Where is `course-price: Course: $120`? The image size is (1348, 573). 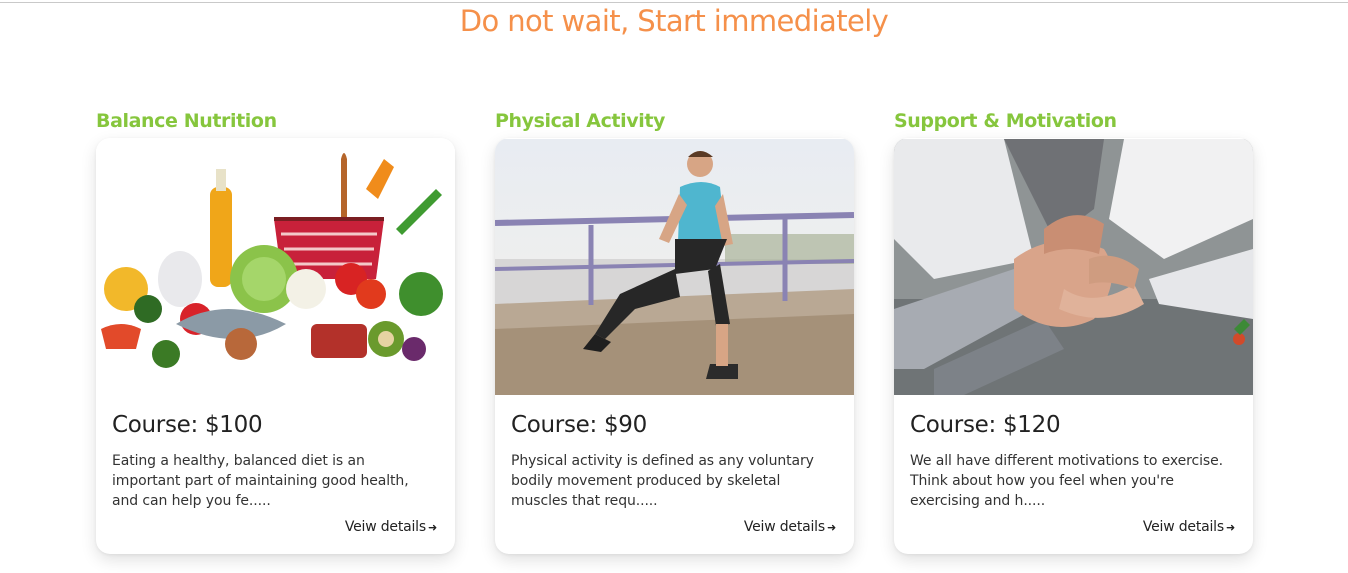 course-price: Course: $120 is located at coordinates (985, 425).